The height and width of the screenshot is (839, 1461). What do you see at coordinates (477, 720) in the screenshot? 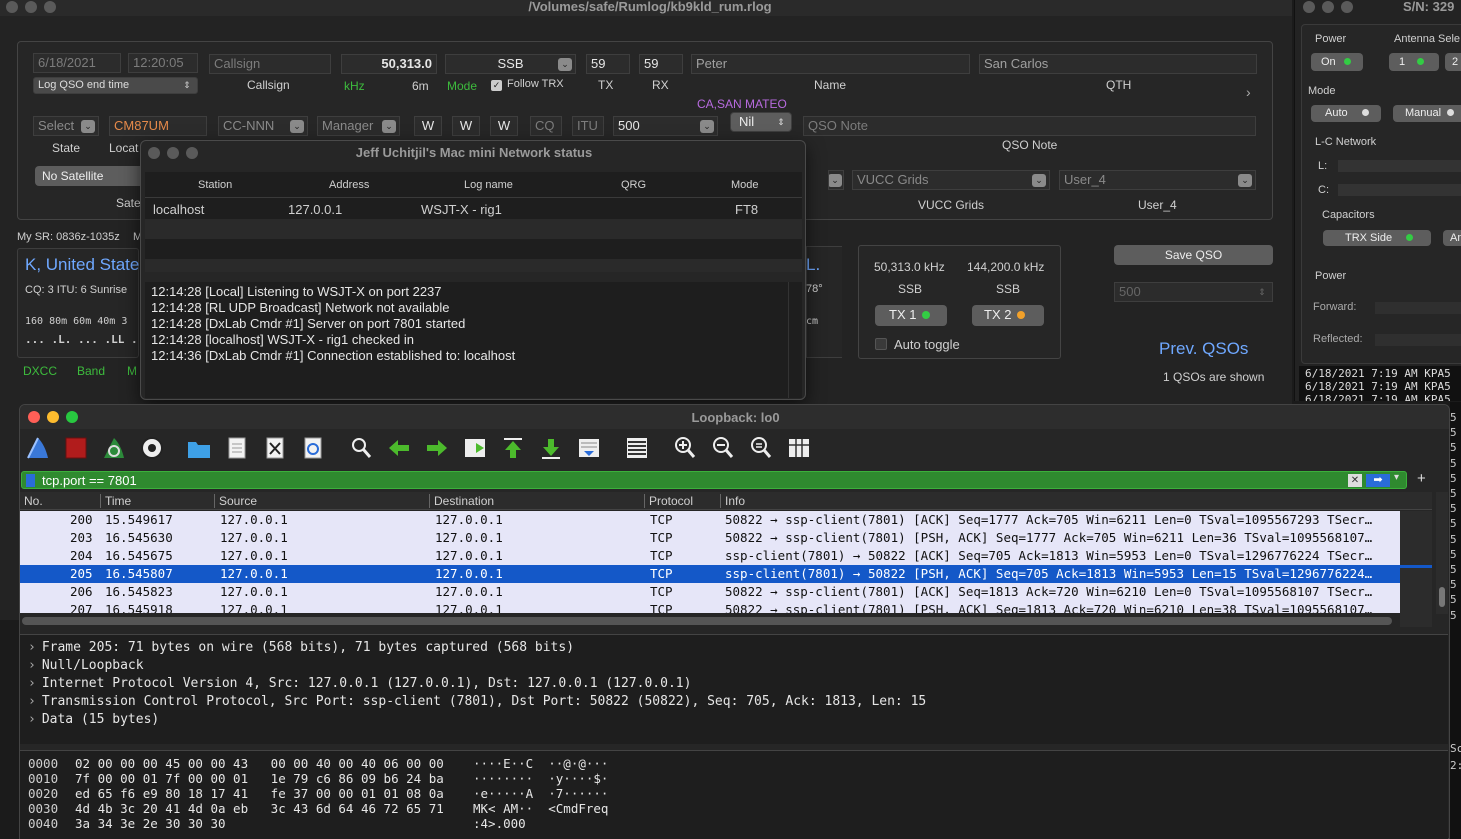
I see `details-row: › Data (15 bytes)` at bounding box center [477, 720].